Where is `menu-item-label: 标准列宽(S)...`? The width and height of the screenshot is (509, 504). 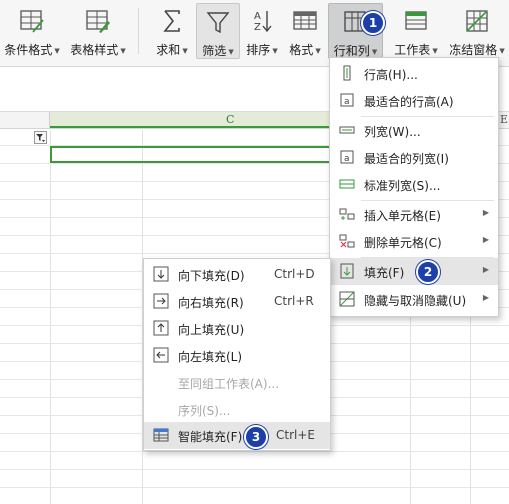
menu-item-label: 标准列宽(S)... is located at coordinates (402, 186).